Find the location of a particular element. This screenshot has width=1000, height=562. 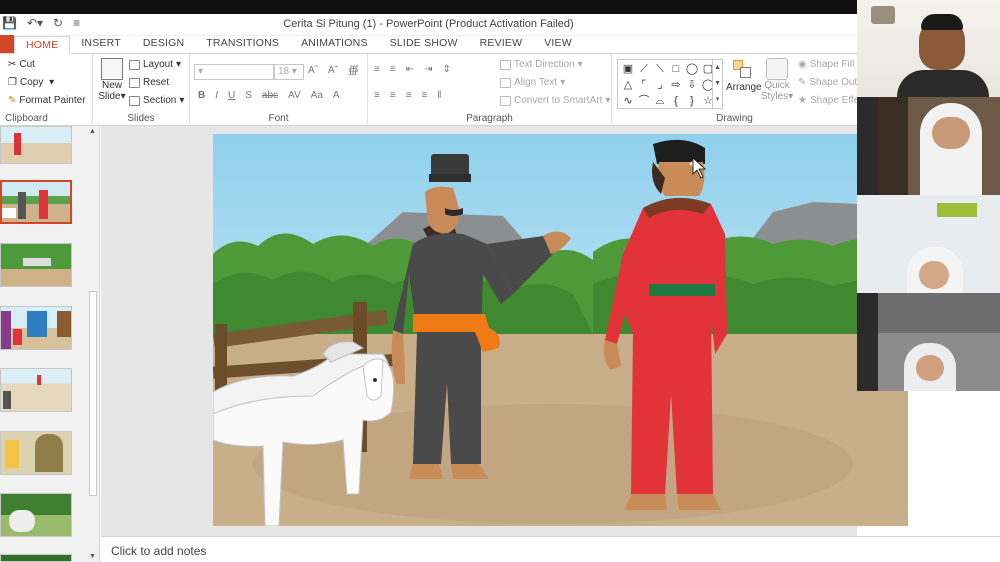

decrease-indent-icon: ⇤ is located at coordinates (410, 69).